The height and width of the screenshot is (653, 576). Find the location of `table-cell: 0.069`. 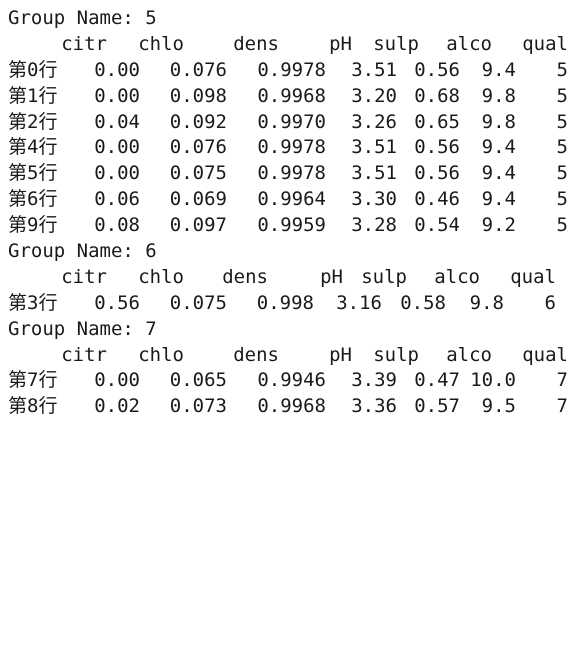

table-cell: 0.069 is located at coordinates (198, 199).